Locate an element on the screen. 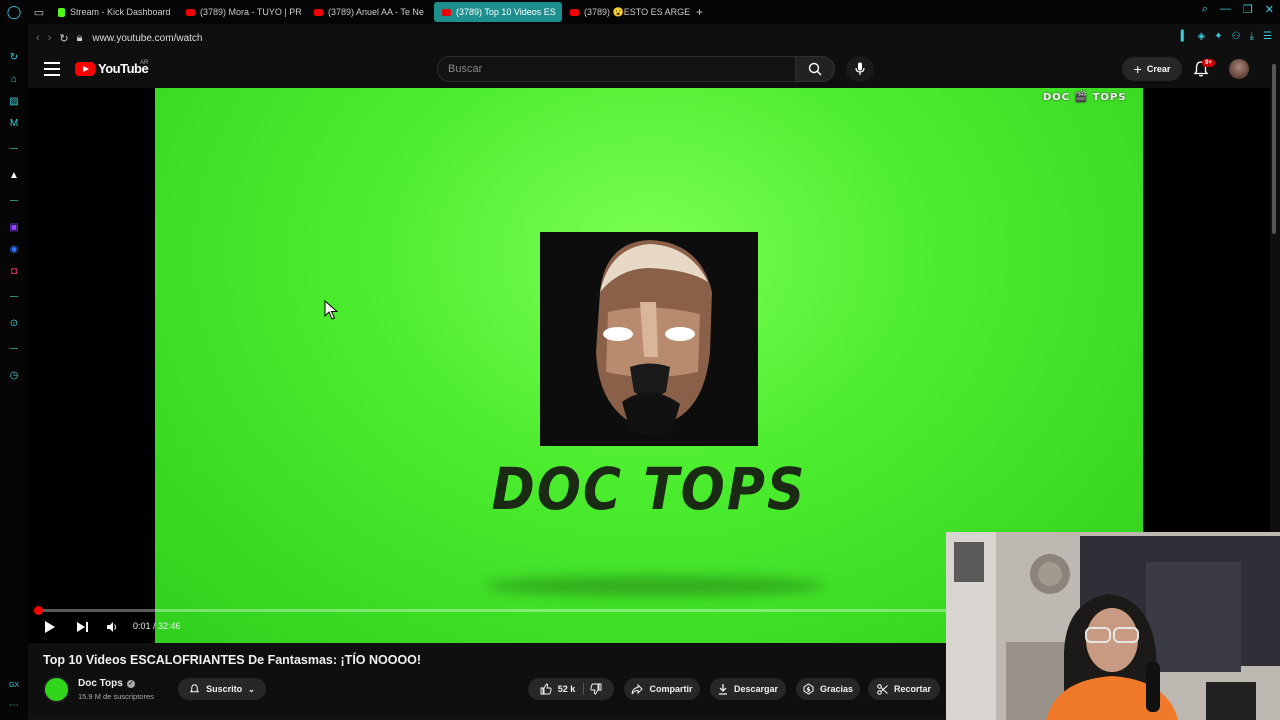 This screenshot has height=720, width=1280. thumbs-down-icon is located at coordinates (596, 689).